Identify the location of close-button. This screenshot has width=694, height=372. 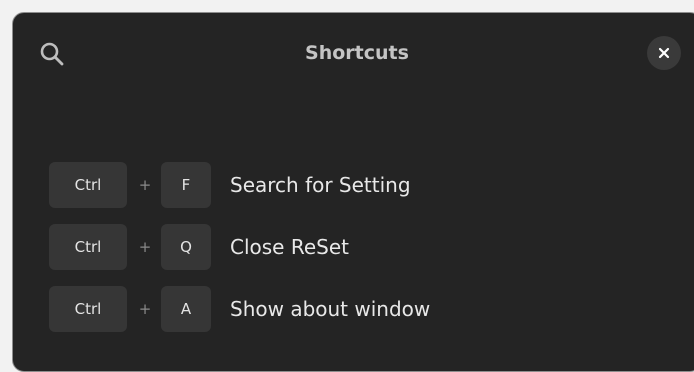
(664, 53).